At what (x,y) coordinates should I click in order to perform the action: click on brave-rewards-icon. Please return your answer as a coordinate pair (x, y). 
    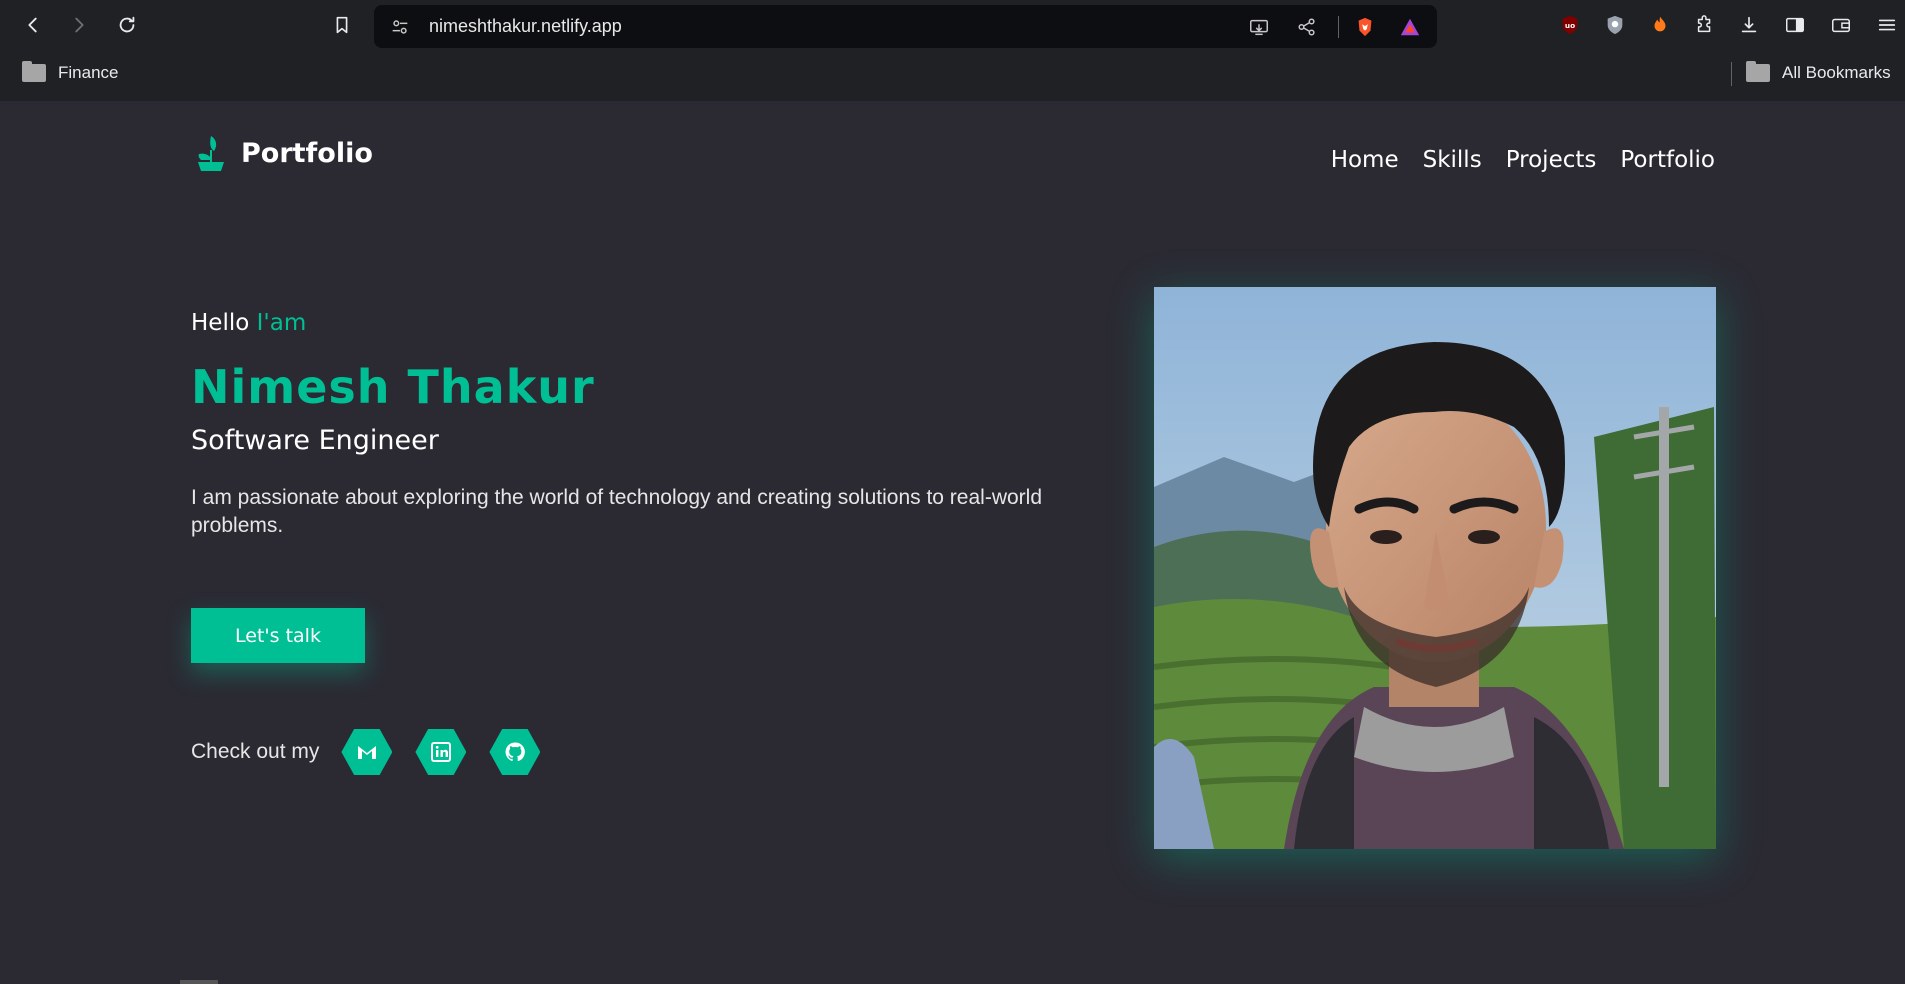
    Looking at the image, I should click on (1410, 27).